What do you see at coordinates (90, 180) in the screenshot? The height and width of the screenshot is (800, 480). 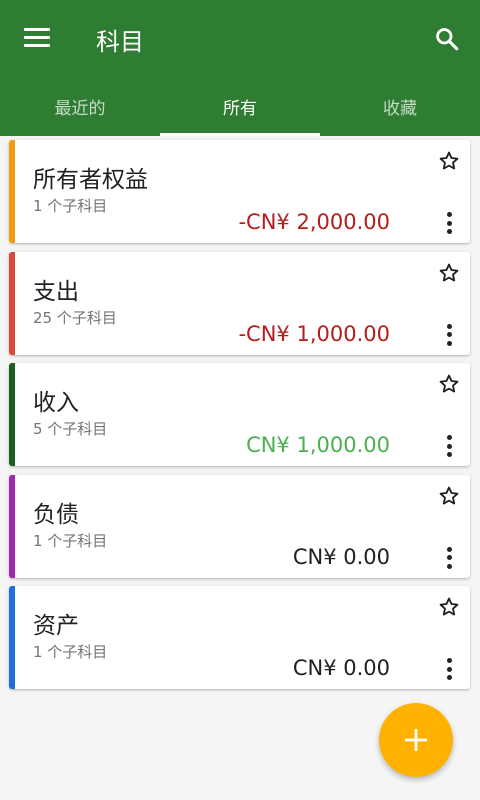 I see `account-name: 所有者权益` at bounding box center [90, 180].